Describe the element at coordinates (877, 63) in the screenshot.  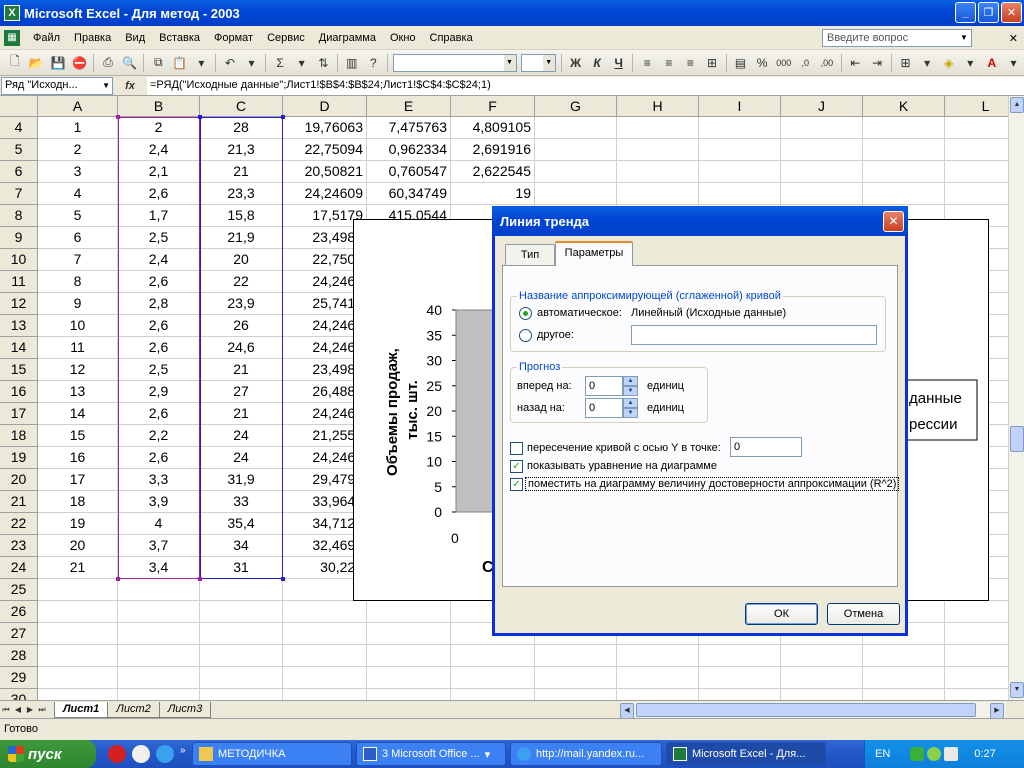
I see `increase-indent-icon: ⇥` at that location.